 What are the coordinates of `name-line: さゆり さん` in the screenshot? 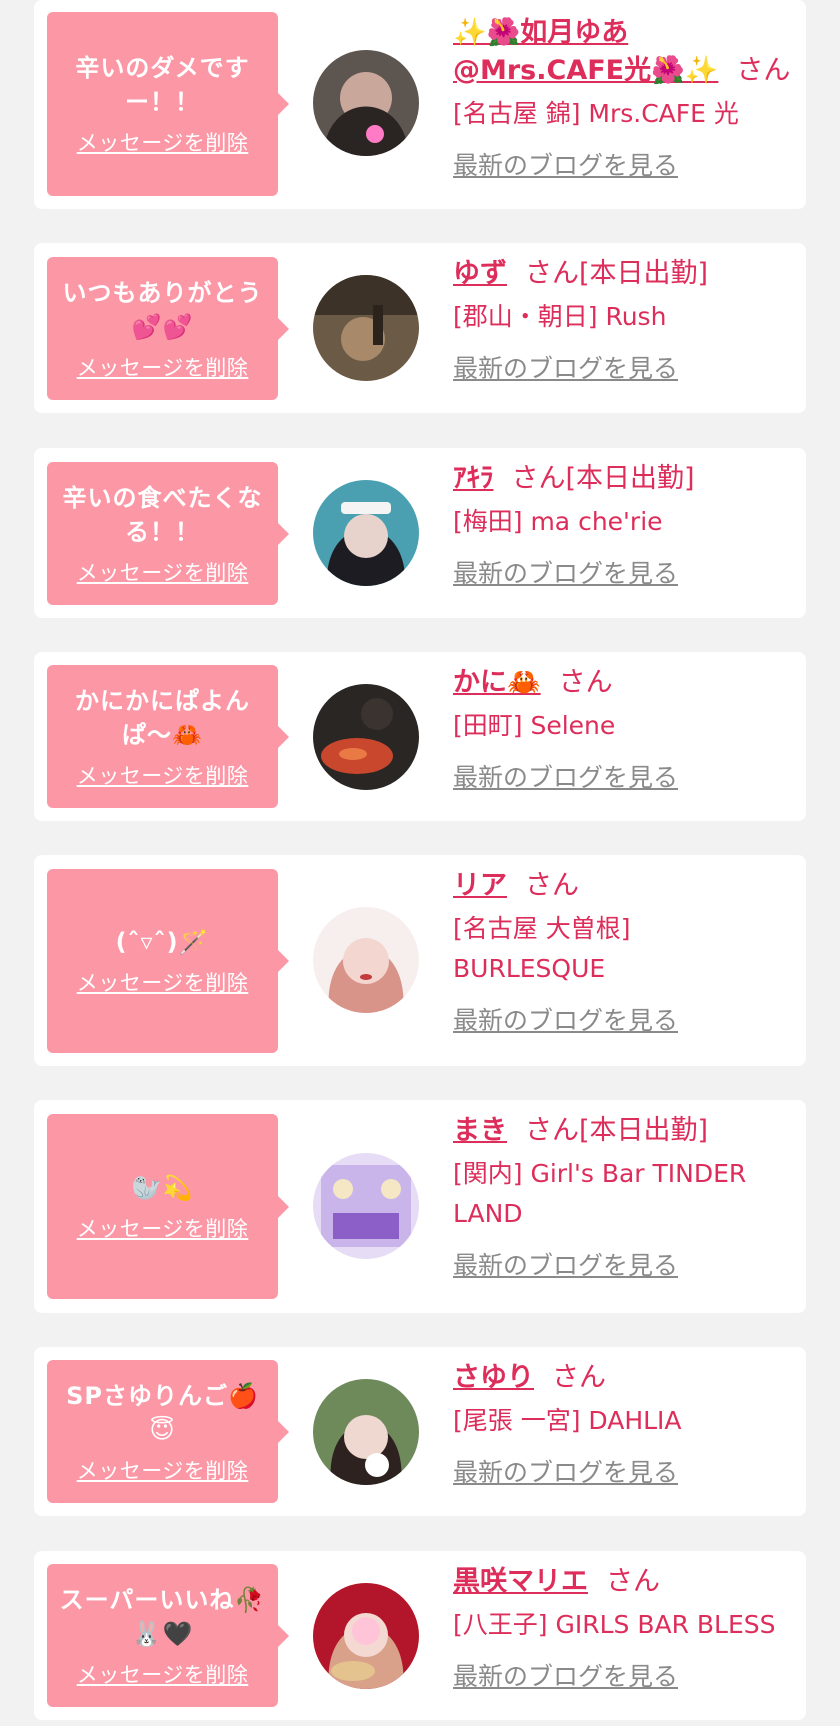 It's located at (623, 1378).